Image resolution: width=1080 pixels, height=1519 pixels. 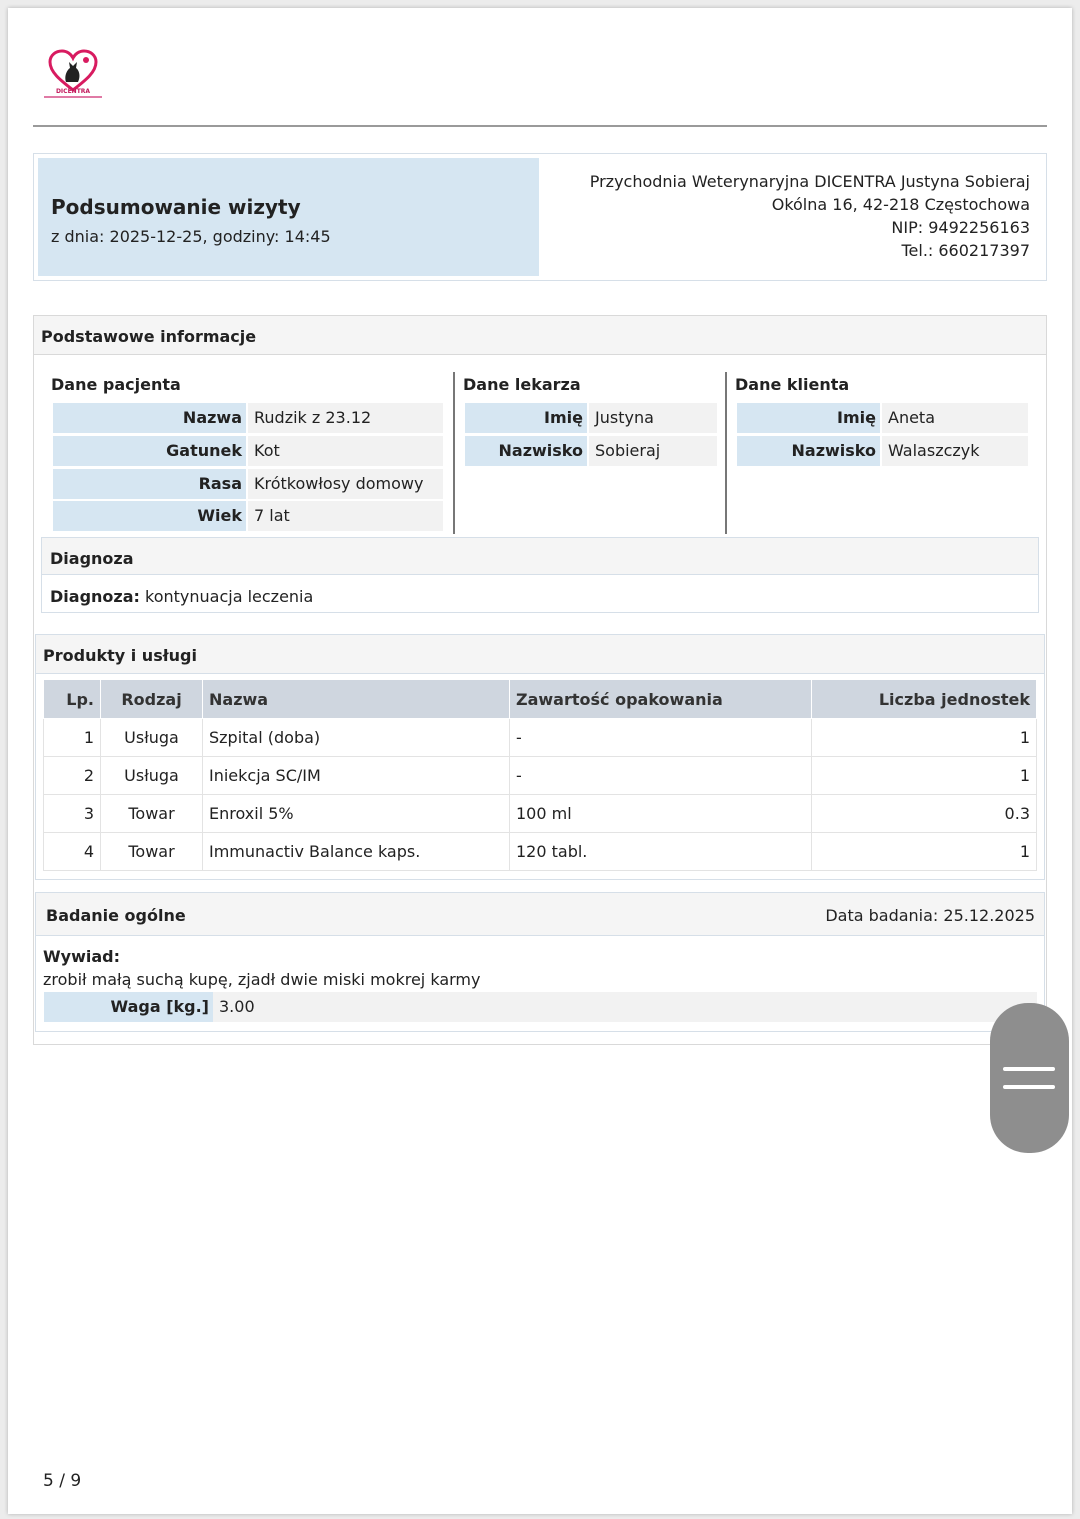 I want to click on table-row: 3 Towar Enroxil 5% 100 ml 0.3, so click(x=540, y=813).